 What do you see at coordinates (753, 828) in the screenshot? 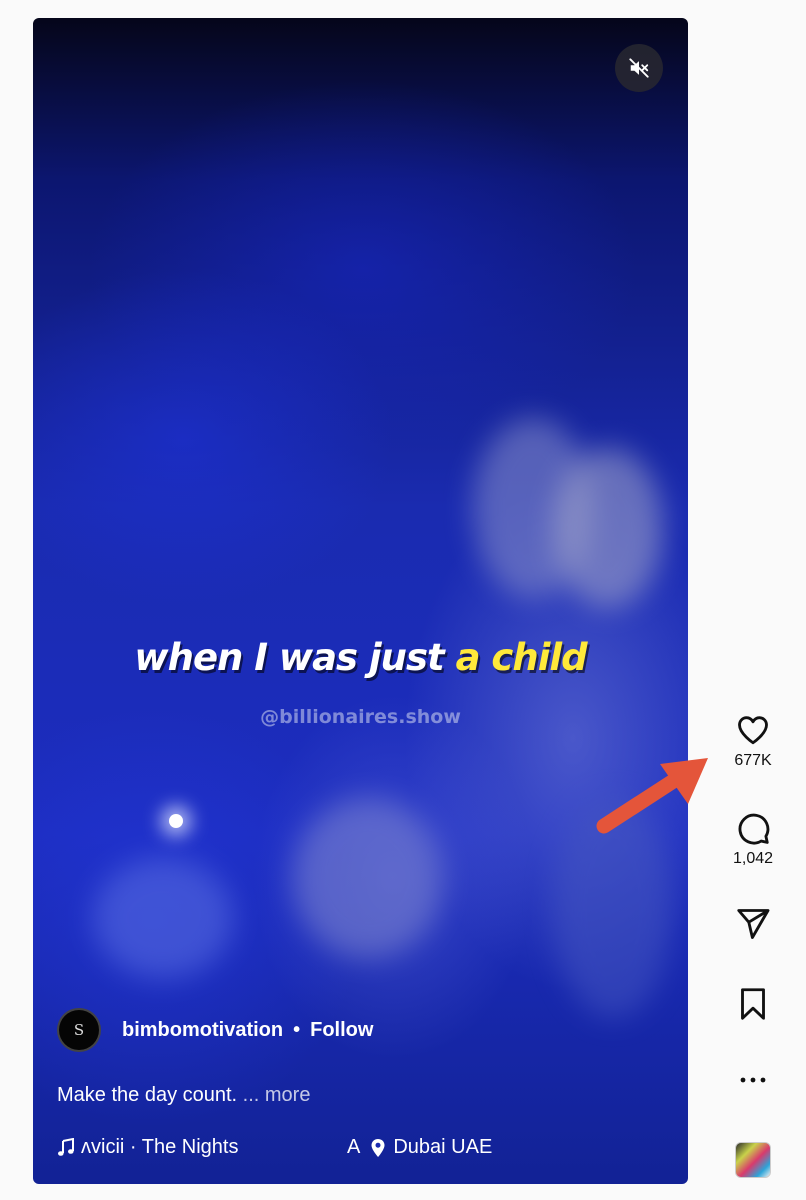
I see `comment-bubble-icon` at bounding box center [753, 828].